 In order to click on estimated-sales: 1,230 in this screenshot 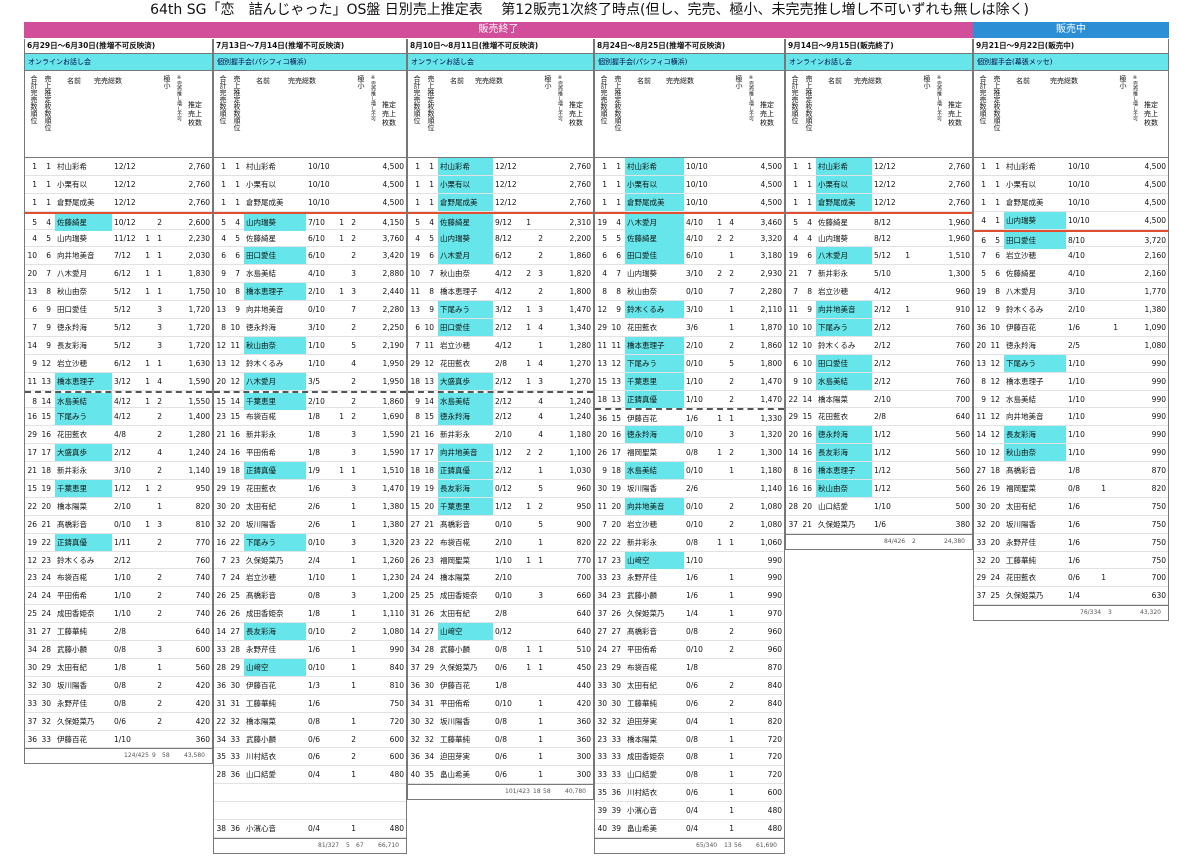, I will do `click(393, 578)`.